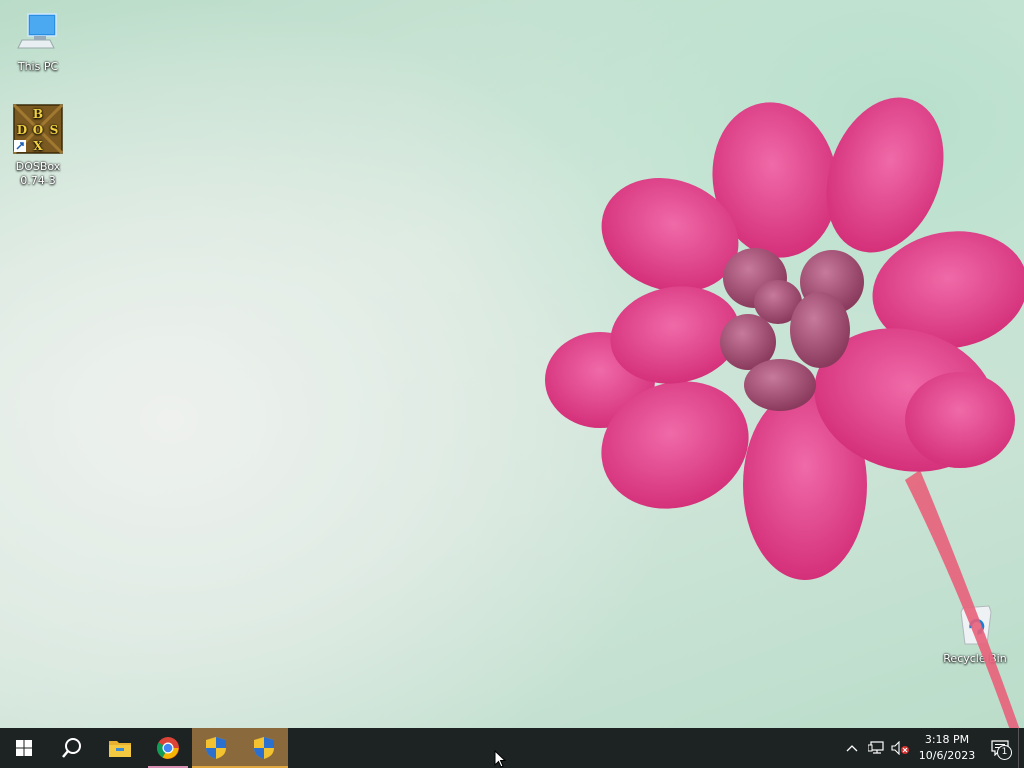 Image resolution: width=1024 pixels, height=768 pixels. Describe the element at coordinates (54, 130) in the screenshot. I see `dosbox-logo-letter: S` at that location.